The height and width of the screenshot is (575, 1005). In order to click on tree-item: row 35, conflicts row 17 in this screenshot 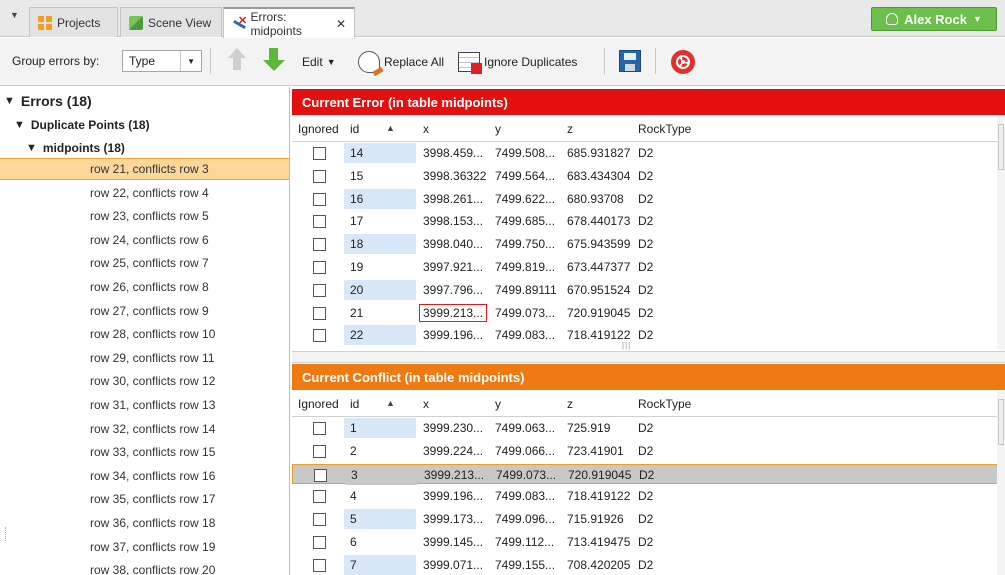, I will do `click(144, 499)`.